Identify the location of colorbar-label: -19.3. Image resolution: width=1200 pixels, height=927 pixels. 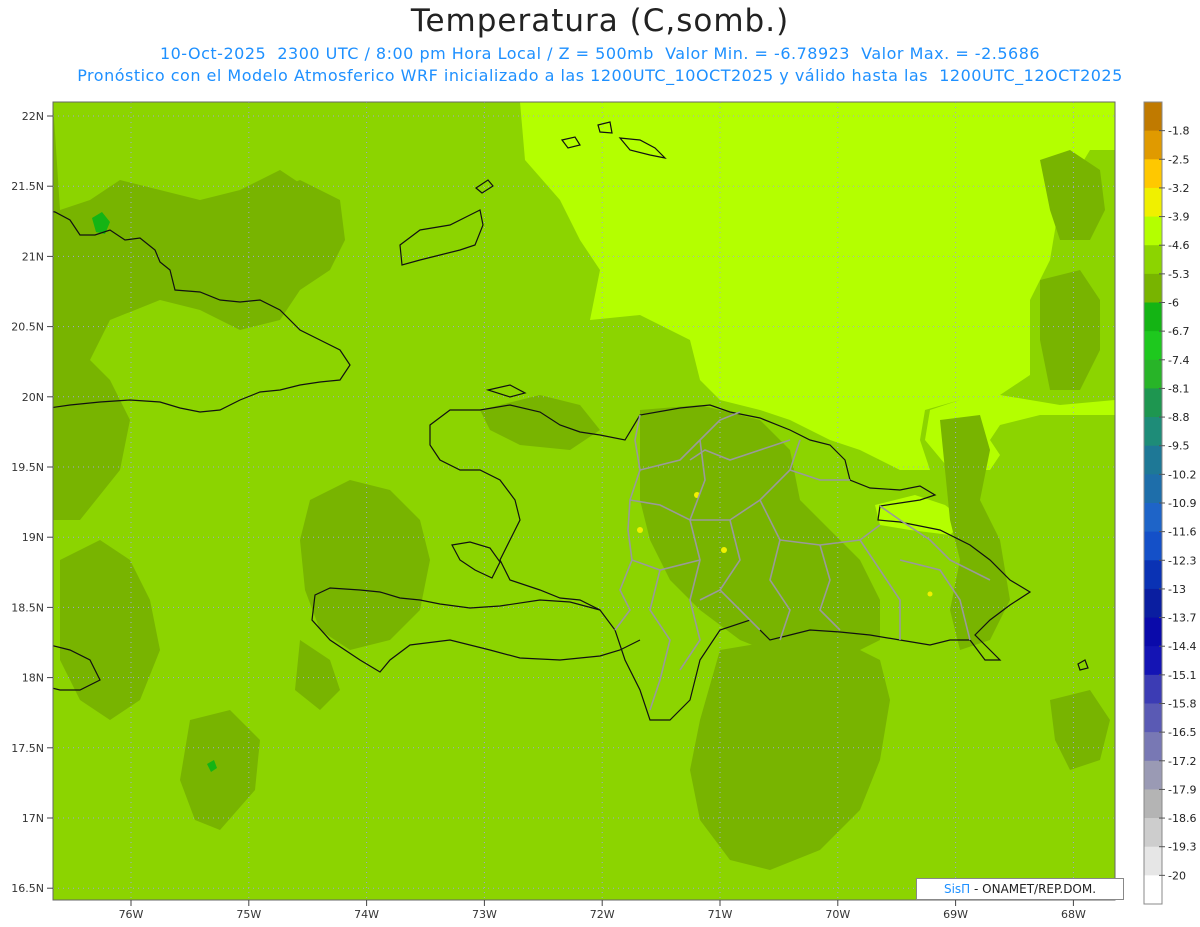
(1182, 847).